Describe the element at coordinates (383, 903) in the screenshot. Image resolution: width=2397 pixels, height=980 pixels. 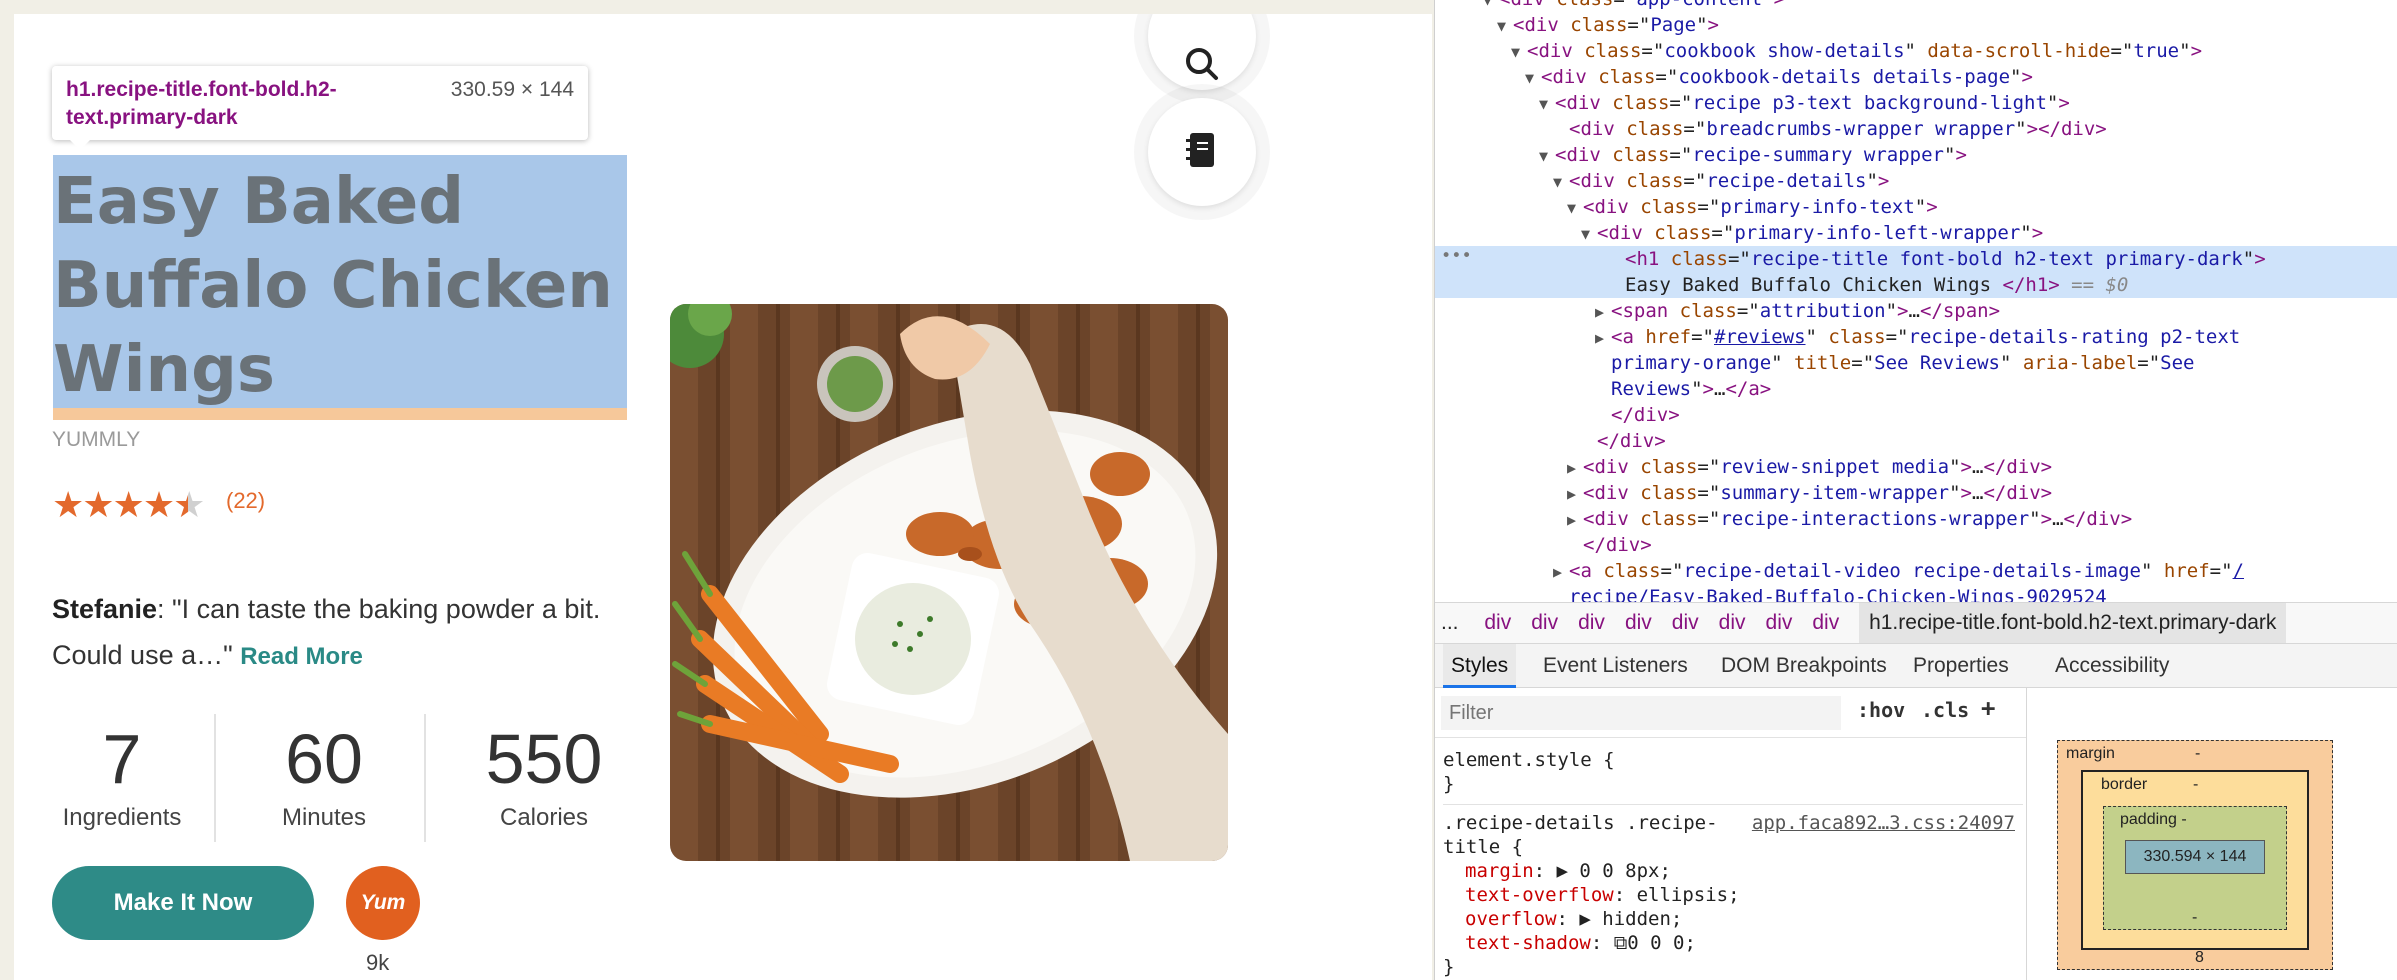
I see `yum-button: Yum` at that location.